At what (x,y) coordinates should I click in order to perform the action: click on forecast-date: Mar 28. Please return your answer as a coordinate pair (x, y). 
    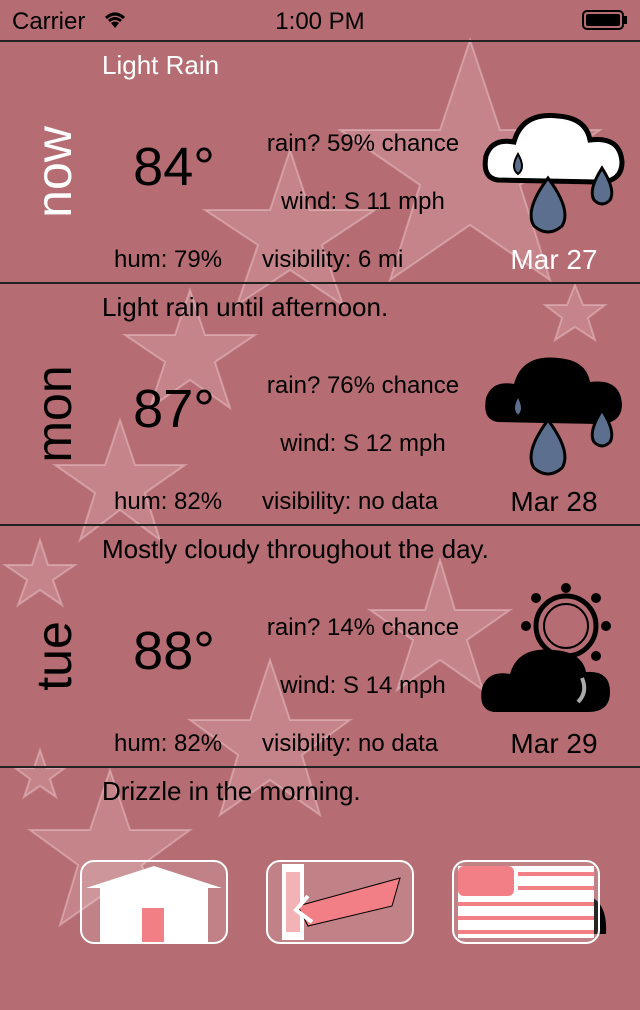
    Looking at the image, I should click on (554, 501).